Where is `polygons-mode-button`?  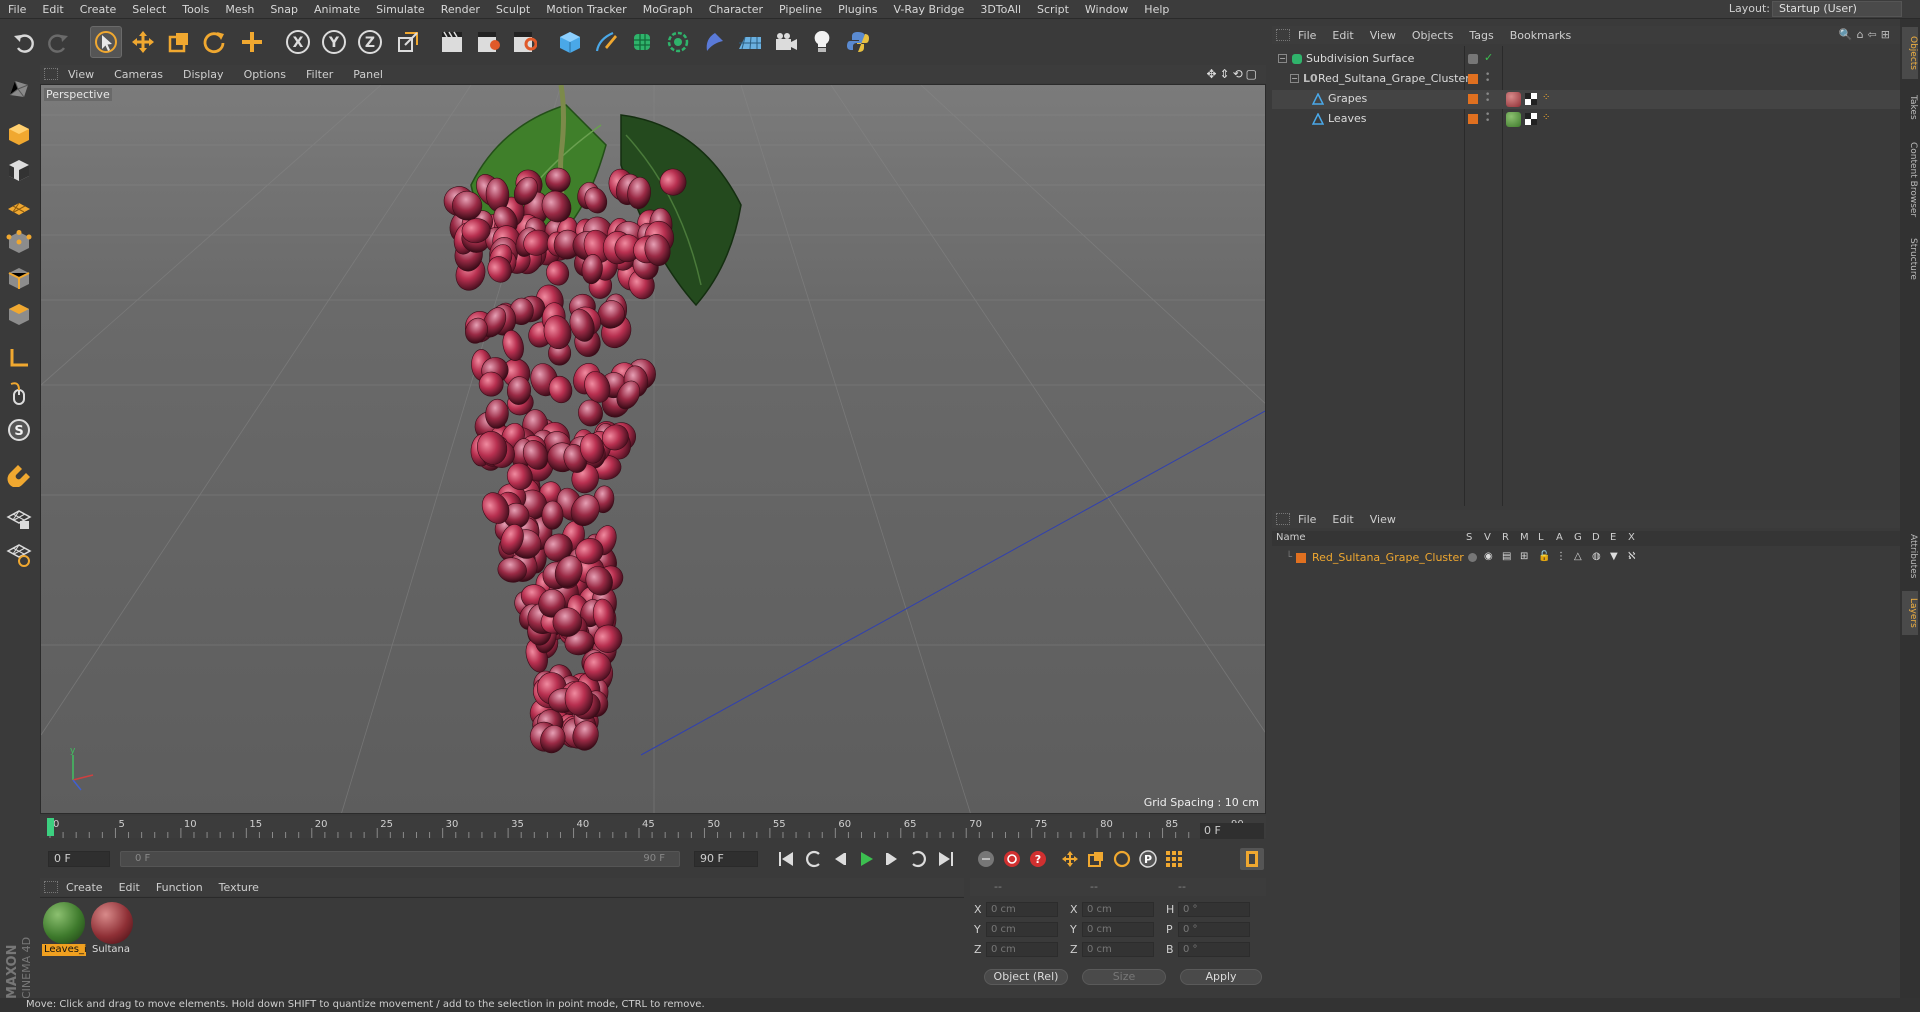
polygons-mode-button is located at coordinates (19, 314).